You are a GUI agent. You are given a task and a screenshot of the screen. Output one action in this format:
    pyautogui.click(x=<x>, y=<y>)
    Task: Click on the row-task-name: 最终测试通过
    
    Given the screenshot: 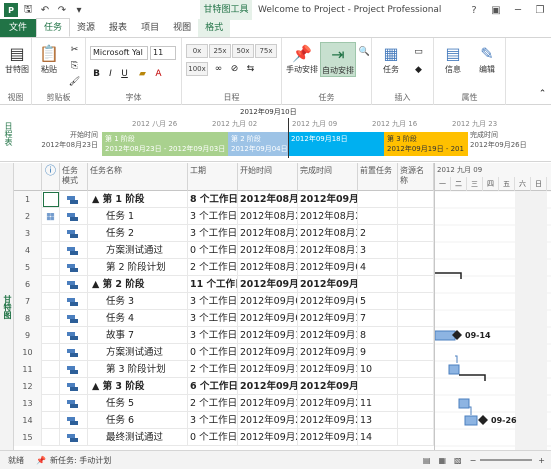 What is the action you would take?
    pyautogui.click(x=138, y=437)
    